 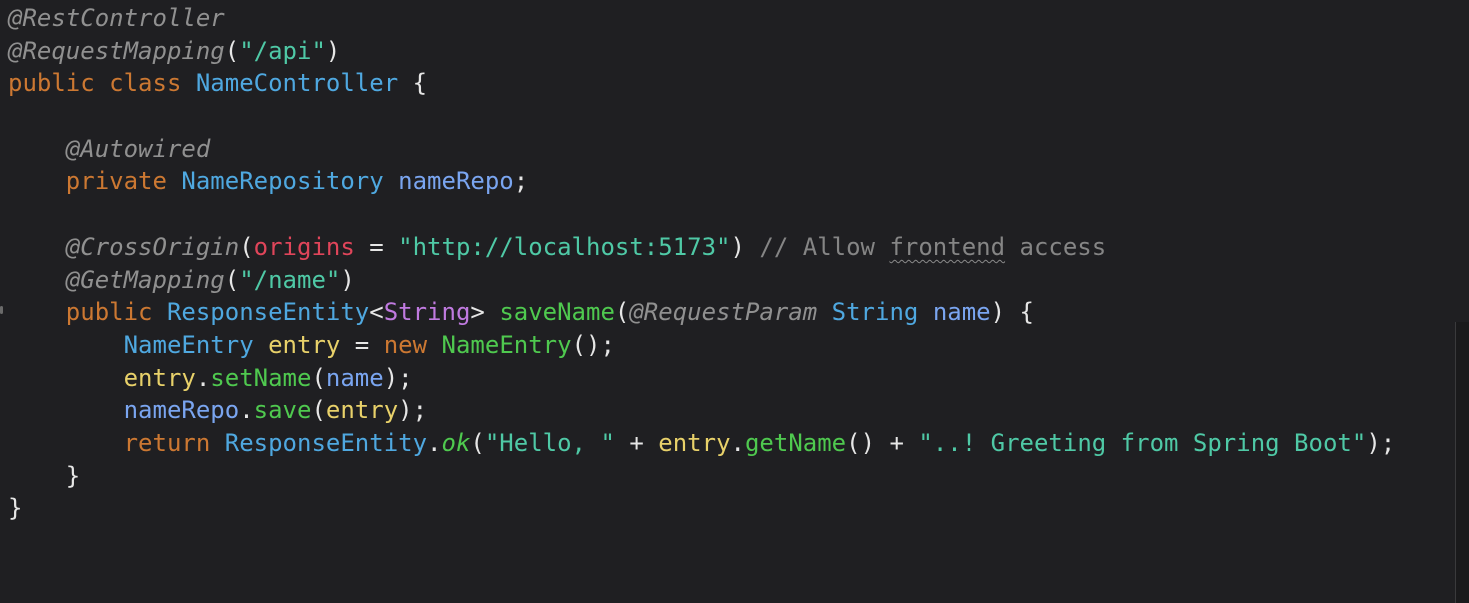 I want to click on code-token: save, so click(x=282, y=410).